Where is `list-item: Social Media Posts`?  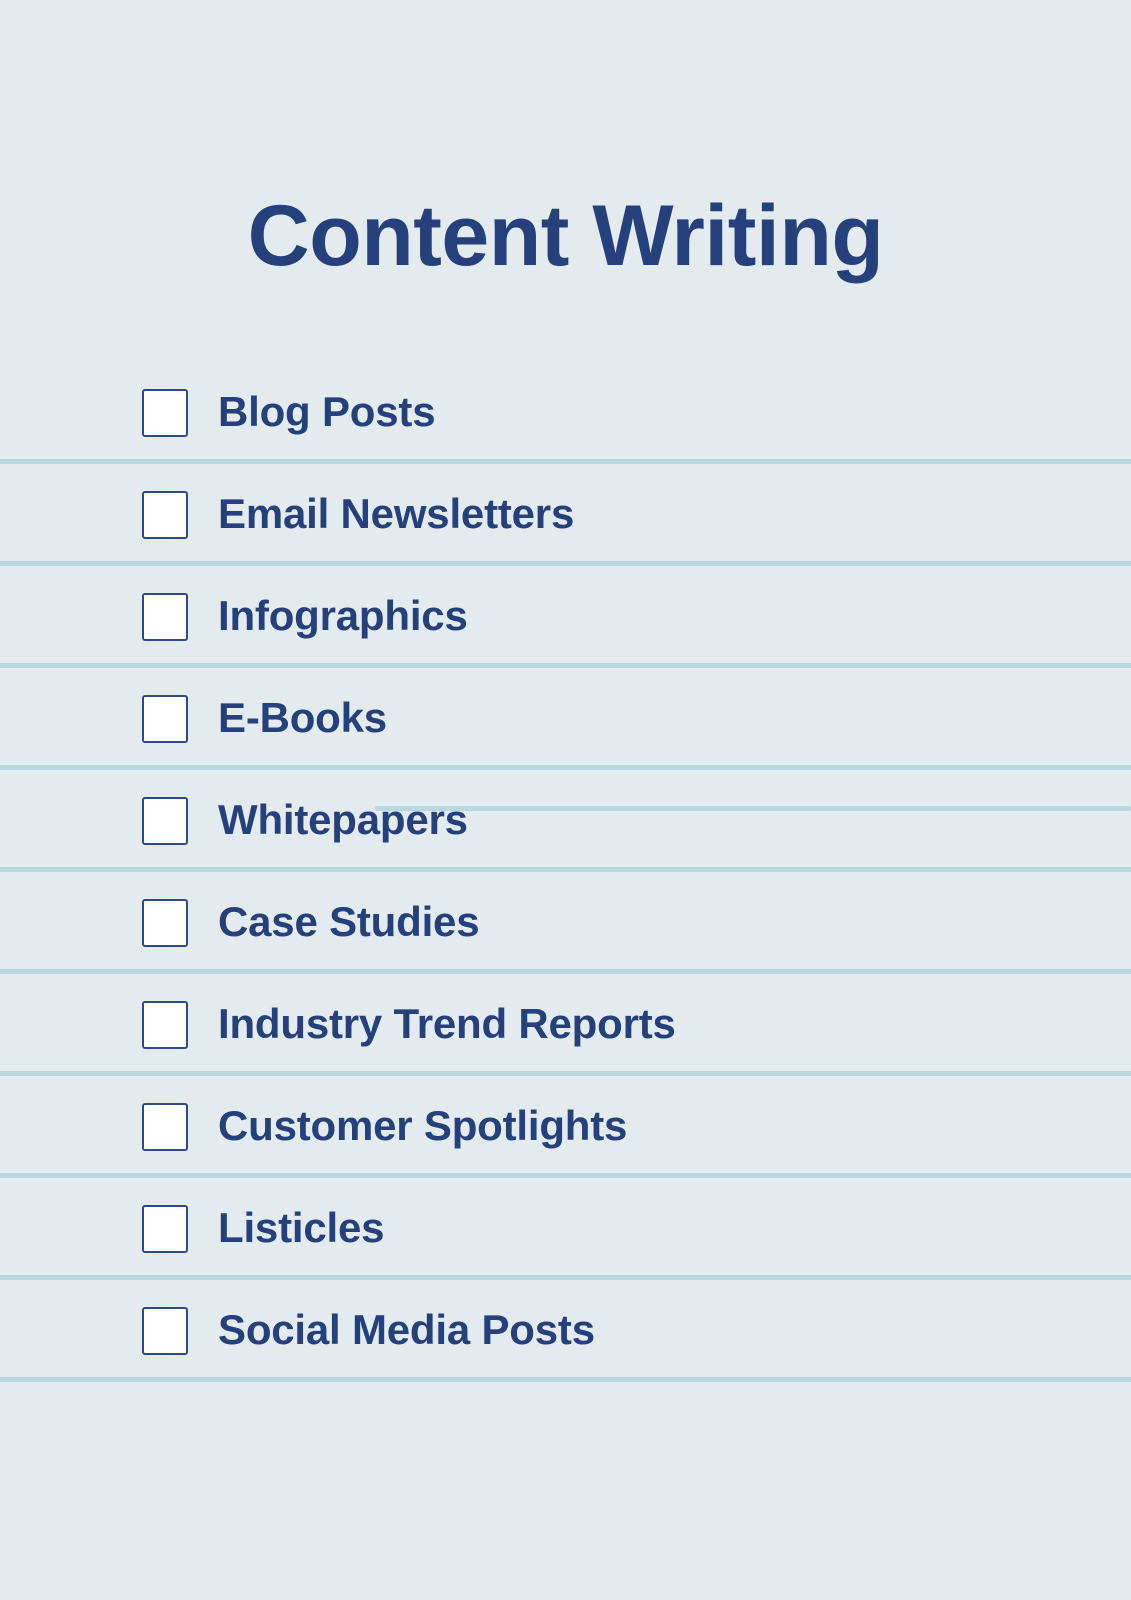
list-item: Social Media Posts is located at coordinates (565, 1331).